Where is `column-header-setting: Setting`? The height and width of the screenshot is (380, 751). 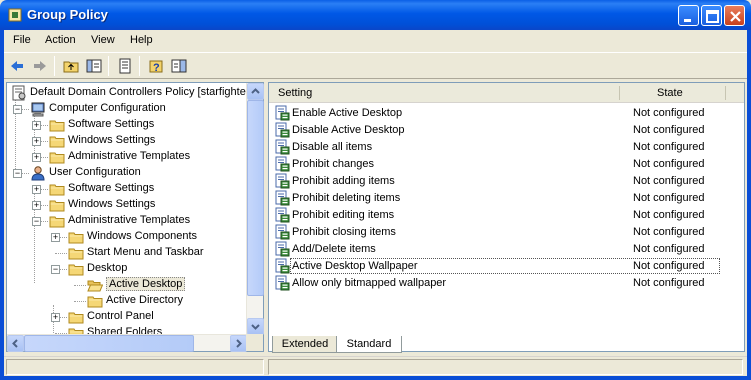
column-header-setting: Setting is located at coordinates (295, 93).